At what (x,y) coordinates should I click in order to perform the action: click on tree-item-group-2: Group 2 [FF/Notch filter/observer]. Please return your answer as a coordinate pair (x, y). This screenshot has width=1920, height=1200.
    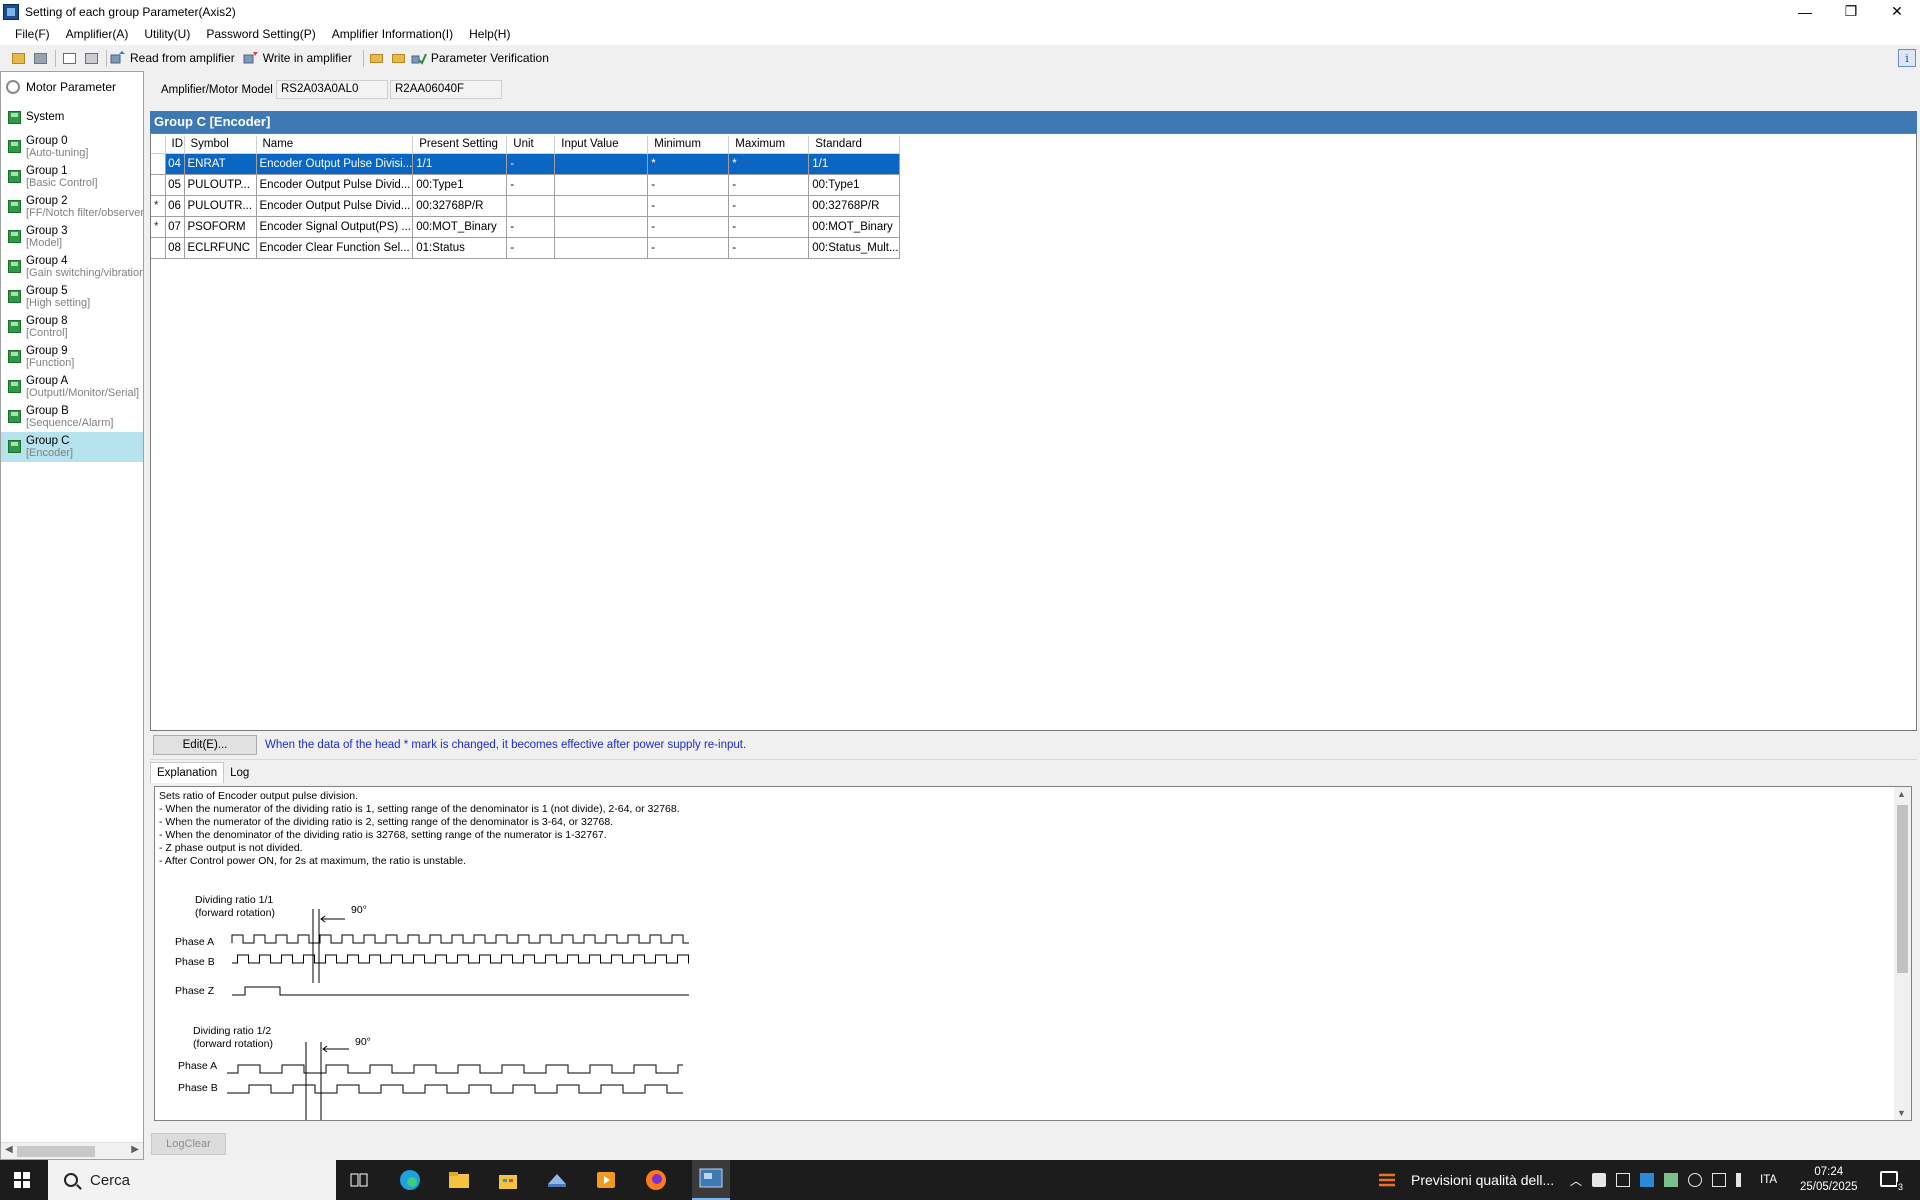
    Looking at the image, I should click on (72, 207).